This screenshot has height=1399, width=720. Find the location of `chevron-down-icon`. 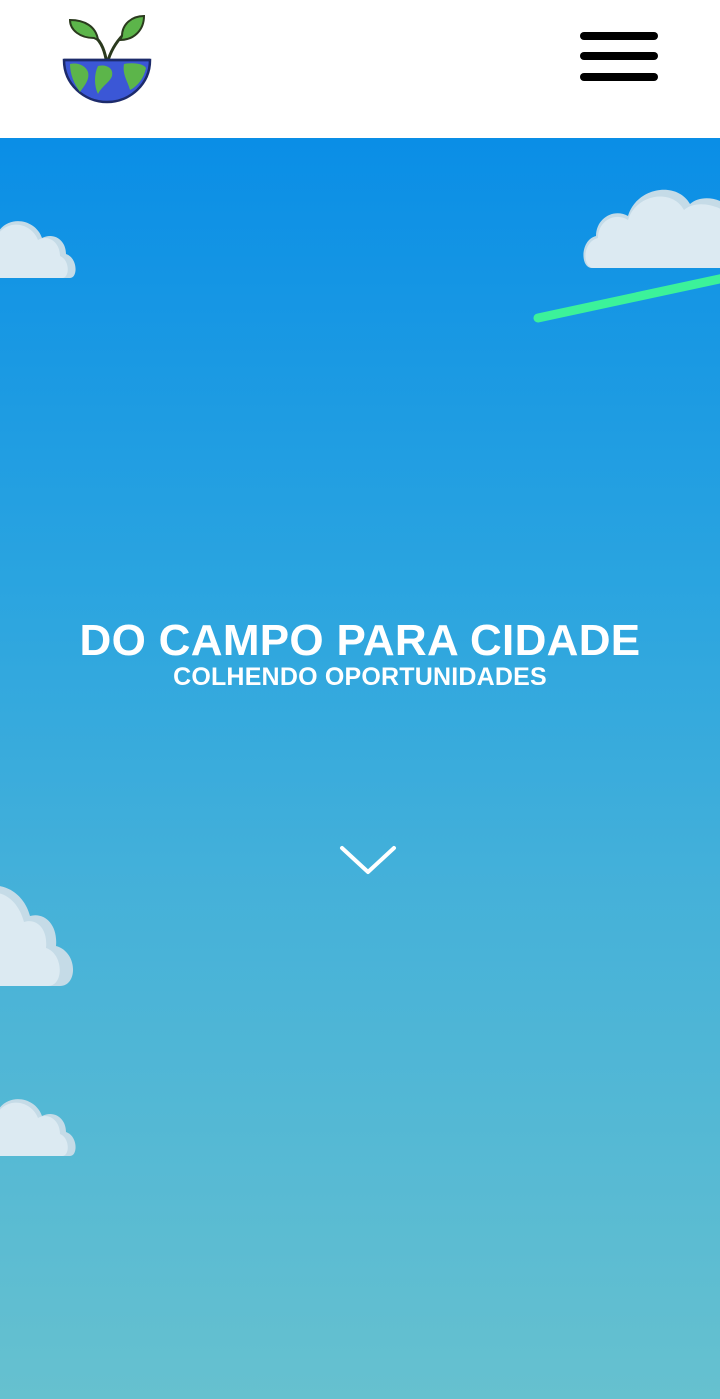

chevron-down-icon is located at coordinates (368, 860).